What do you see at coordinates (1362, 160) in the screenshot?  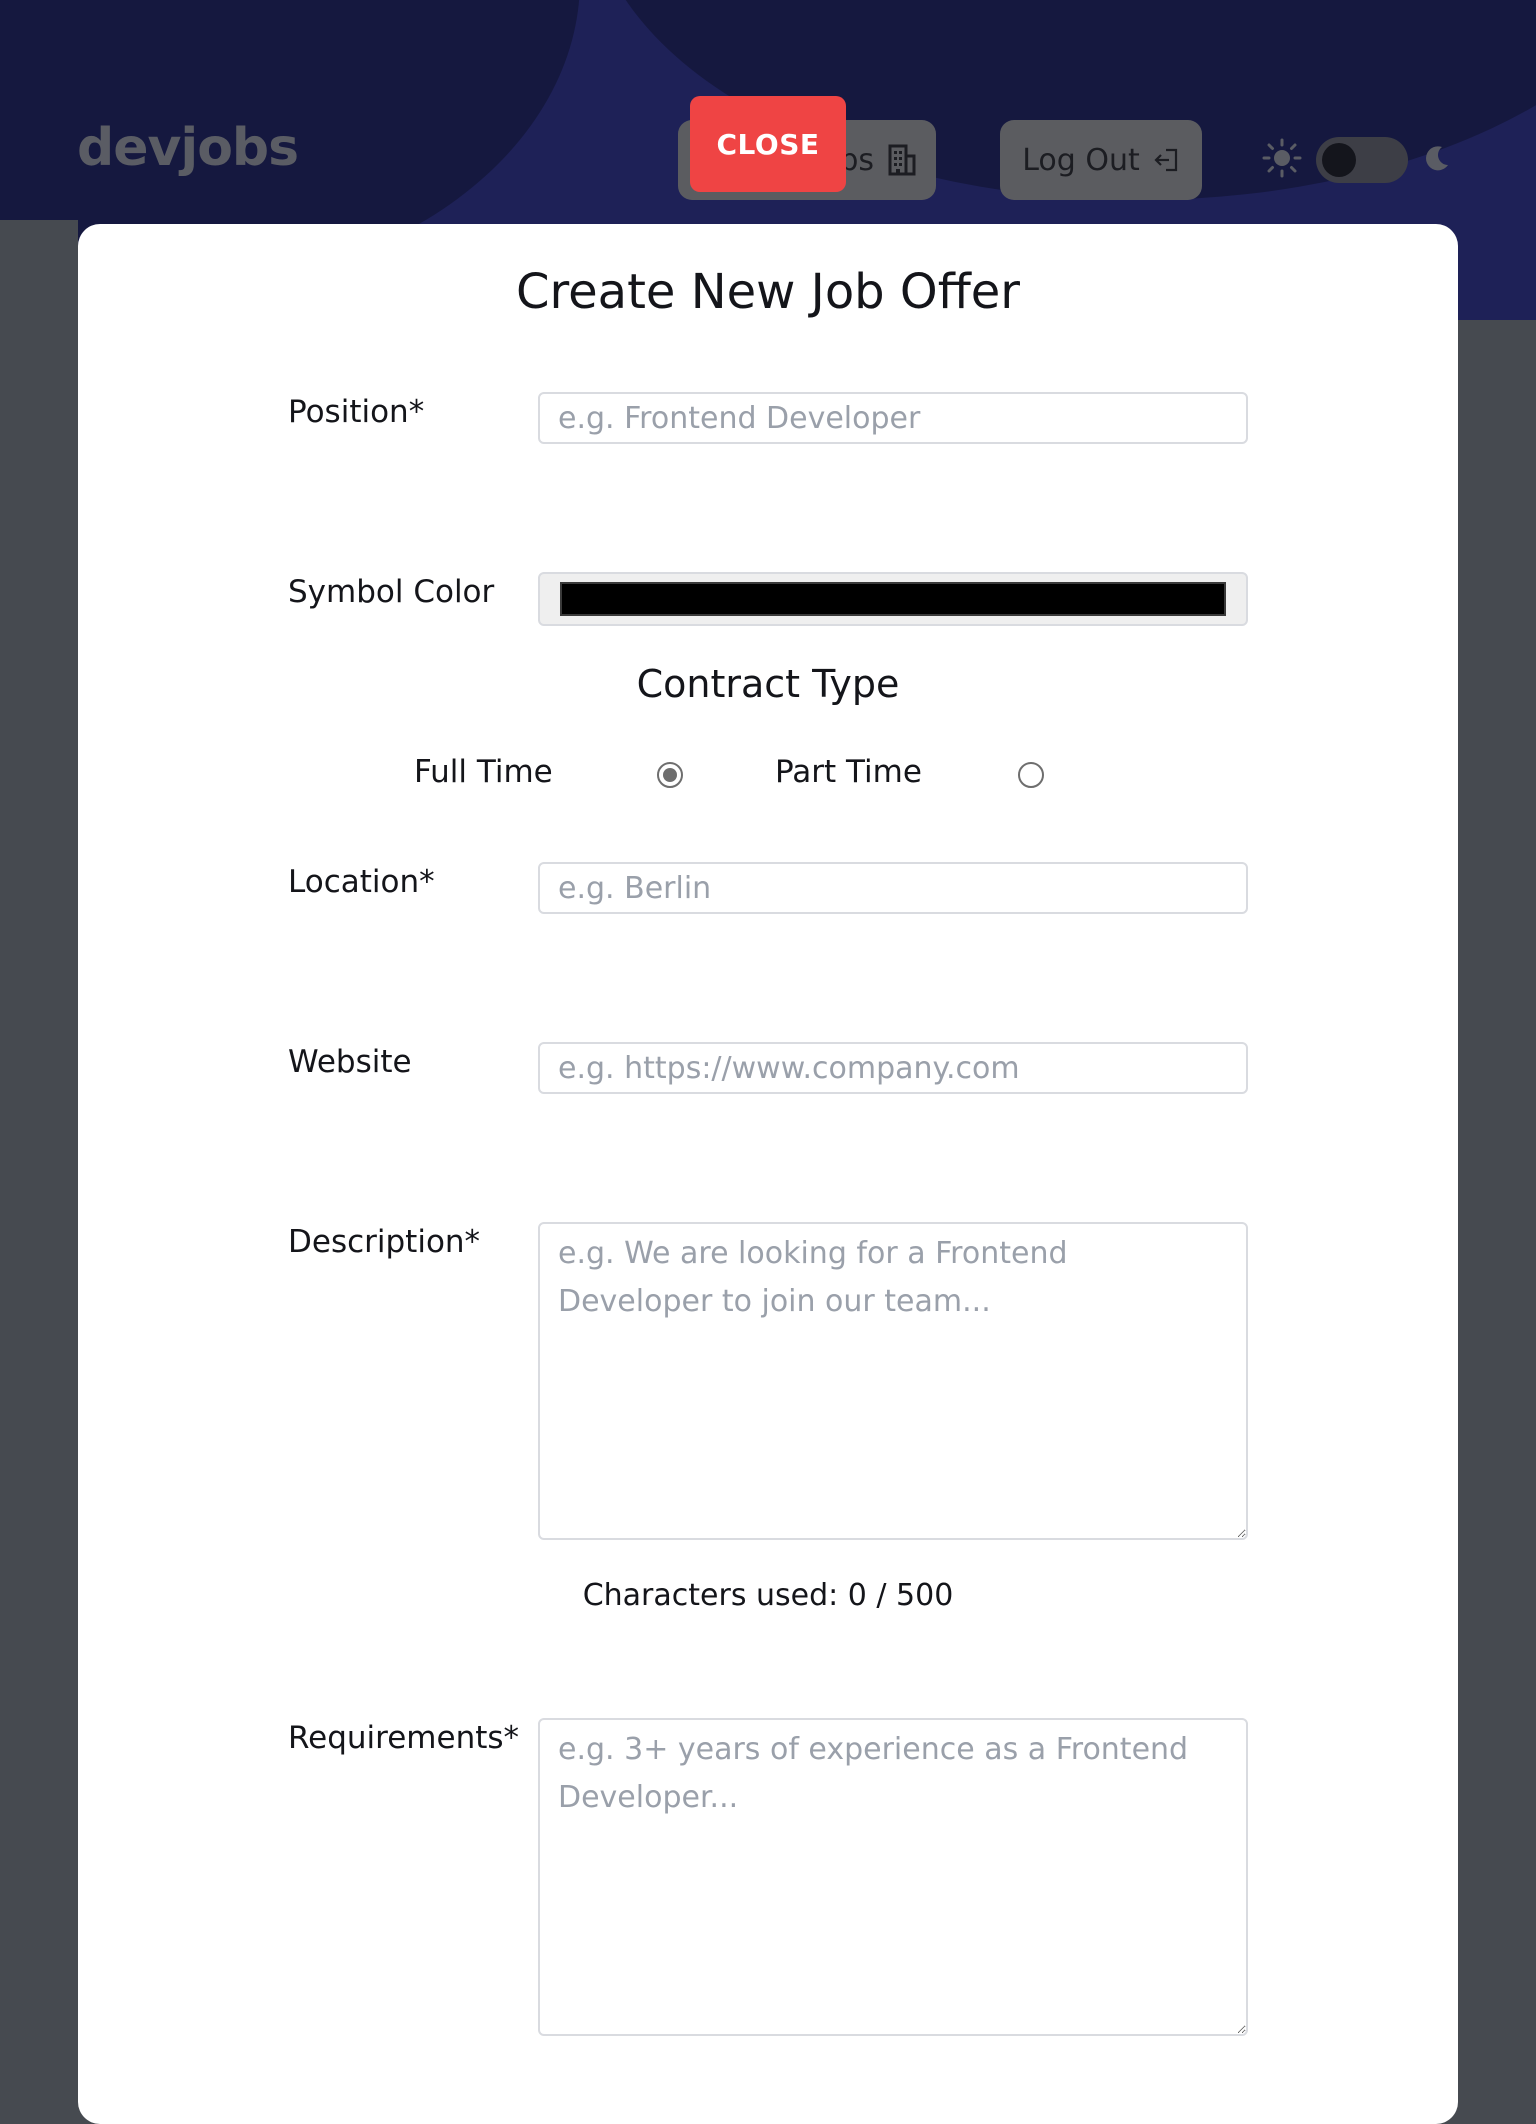 I see `theme-switch` at bounding box center [1362, 160].